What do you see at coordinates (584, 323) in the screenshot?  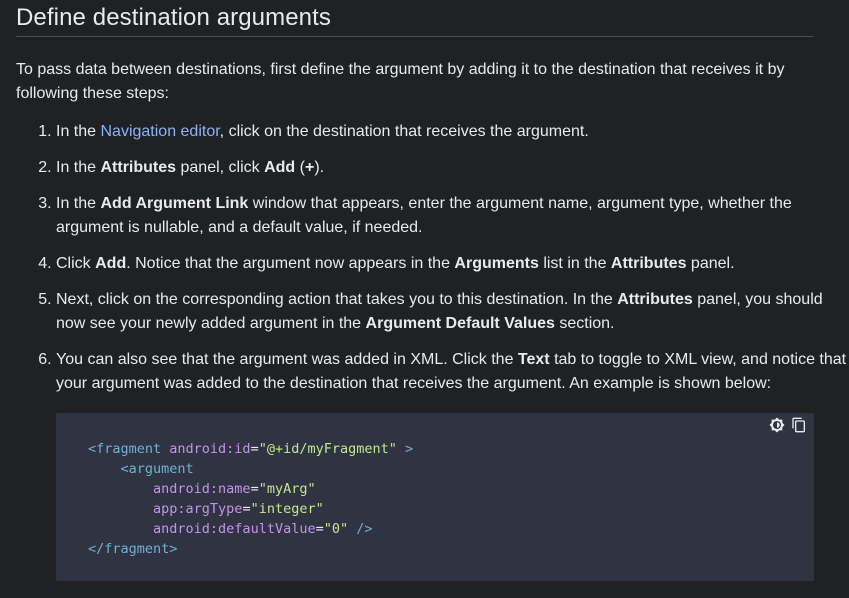 I see `step-5-text: section.` at bounding box center [584, 323].